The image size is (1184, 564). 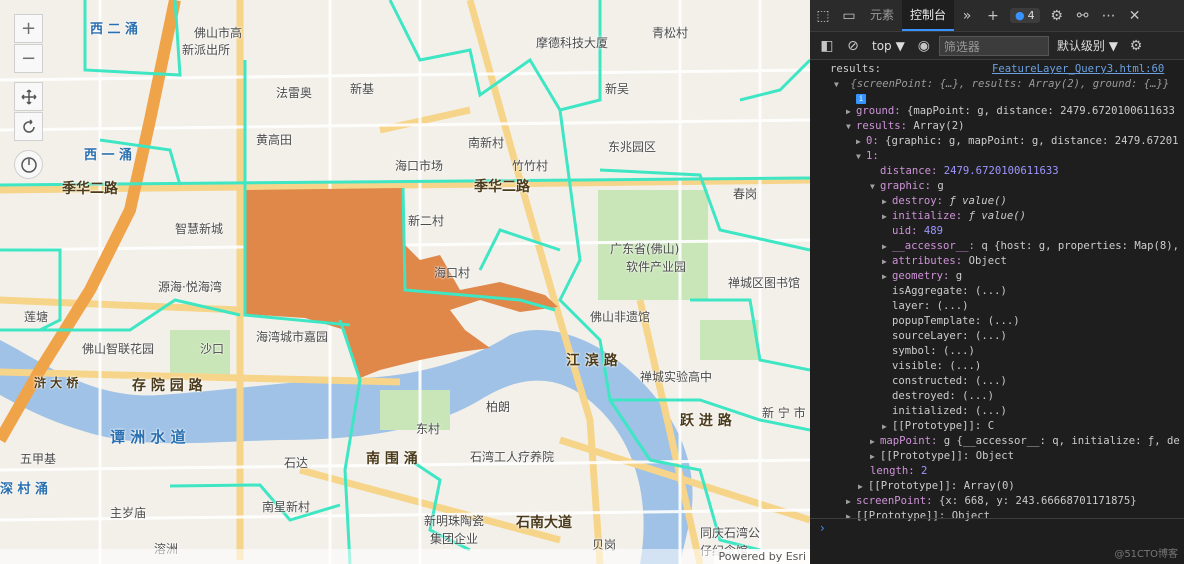 I want to click on map-label: 莲塘, so click(x=36, y=317).